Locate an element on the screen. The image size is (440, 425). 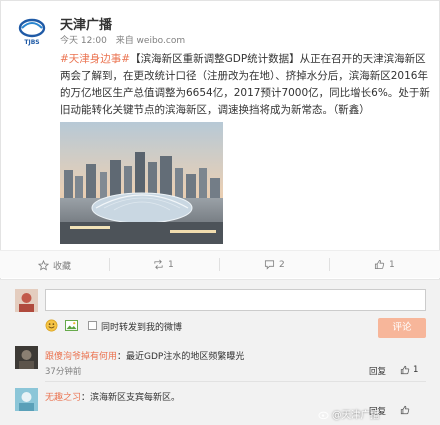
post-source: 来自 weibo.com is located at coordinates (150, 41).